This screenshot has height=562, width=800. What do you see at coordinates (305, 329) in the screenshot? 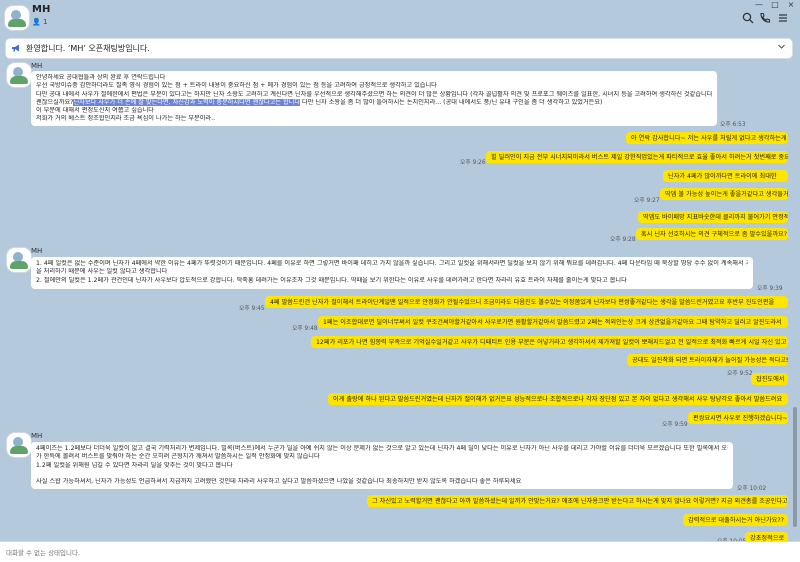
I see `message-time: 오후 9:48` at bounding box center [305, 329].